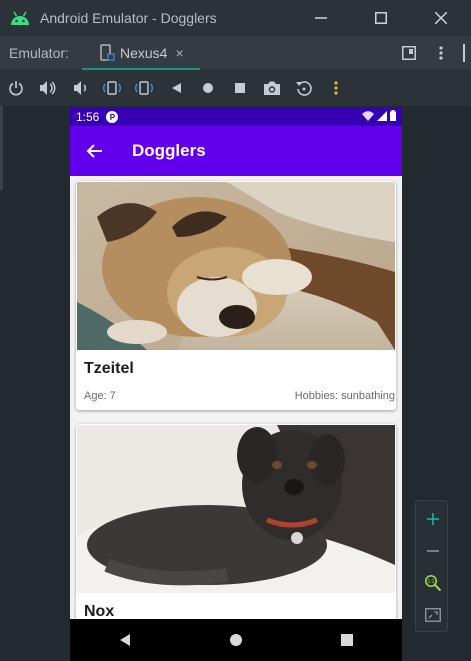 This screenshot has height=661, width=471. I want to click on power-button, so click(16, 88).